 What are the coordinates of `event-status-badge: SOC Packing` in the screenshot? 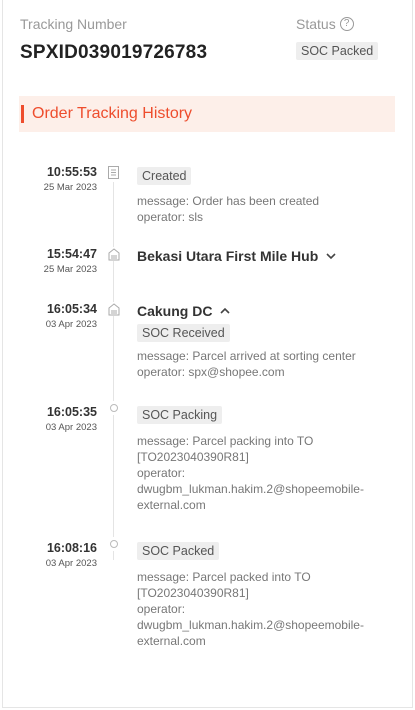 It's located at (180, 415).